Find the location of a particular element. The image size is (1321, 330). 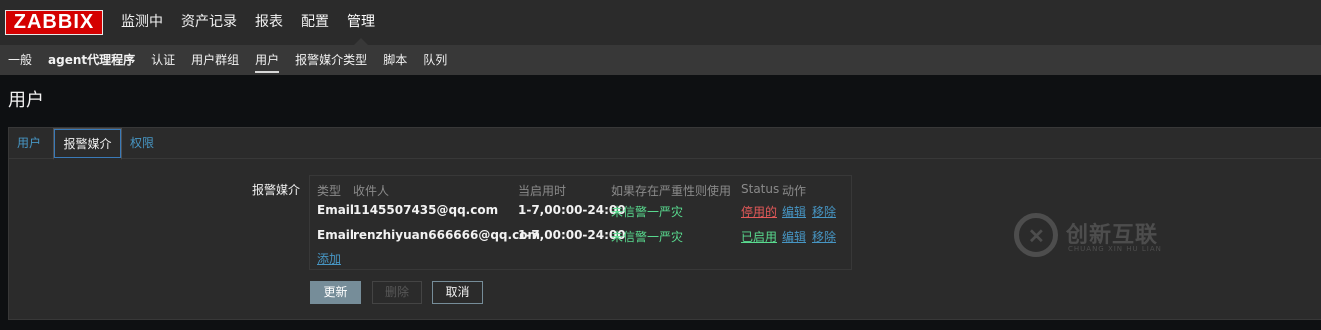

menu-administration: 管理 is located at coordinates (361, 22).